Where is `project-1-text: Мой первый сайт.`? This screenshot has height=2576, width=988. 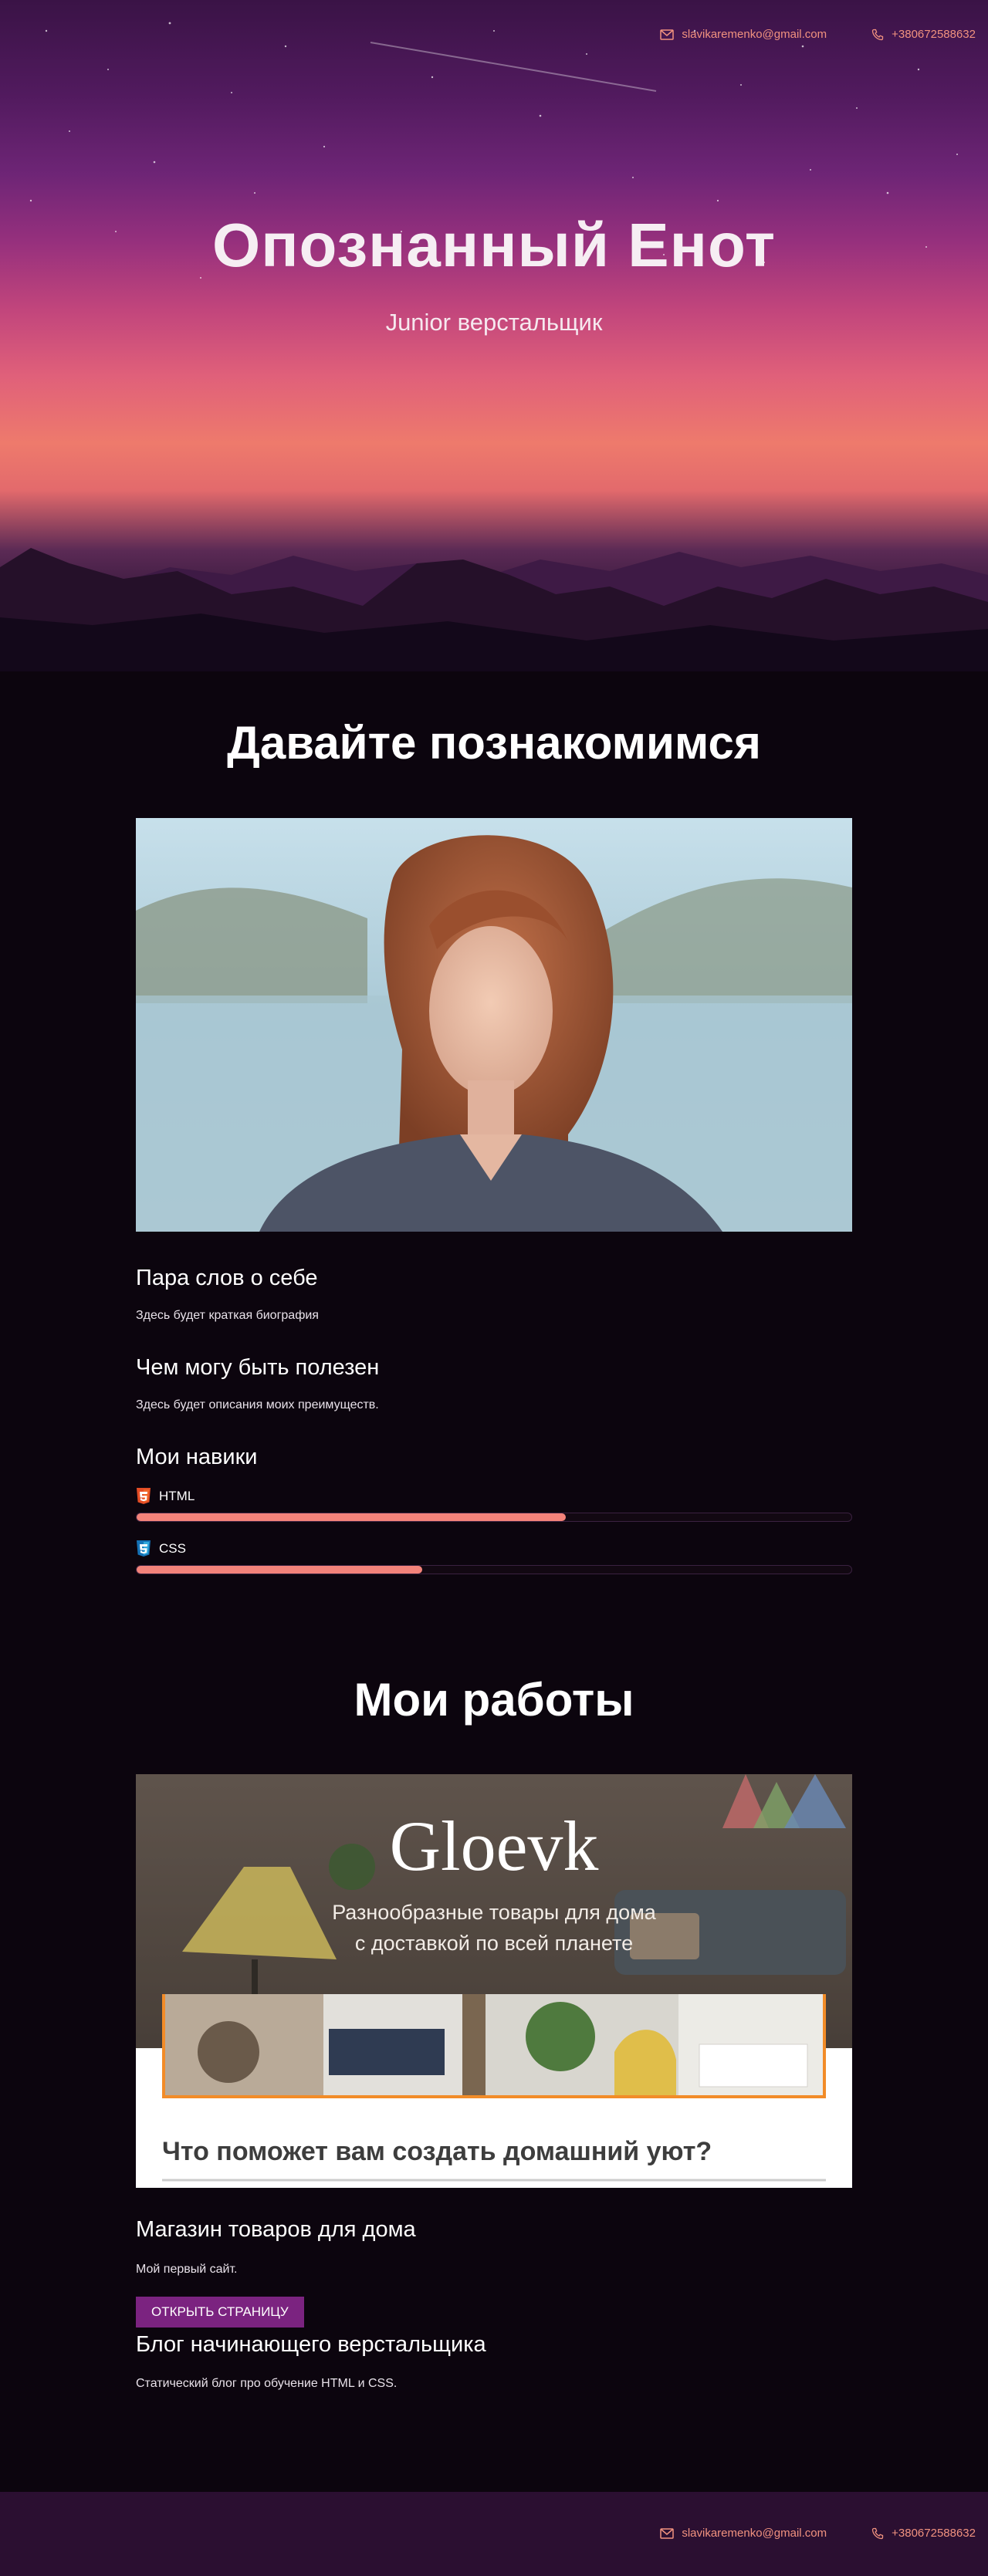
project-1-text: Мой первый сайт. is located at coordinates (187, 2269).